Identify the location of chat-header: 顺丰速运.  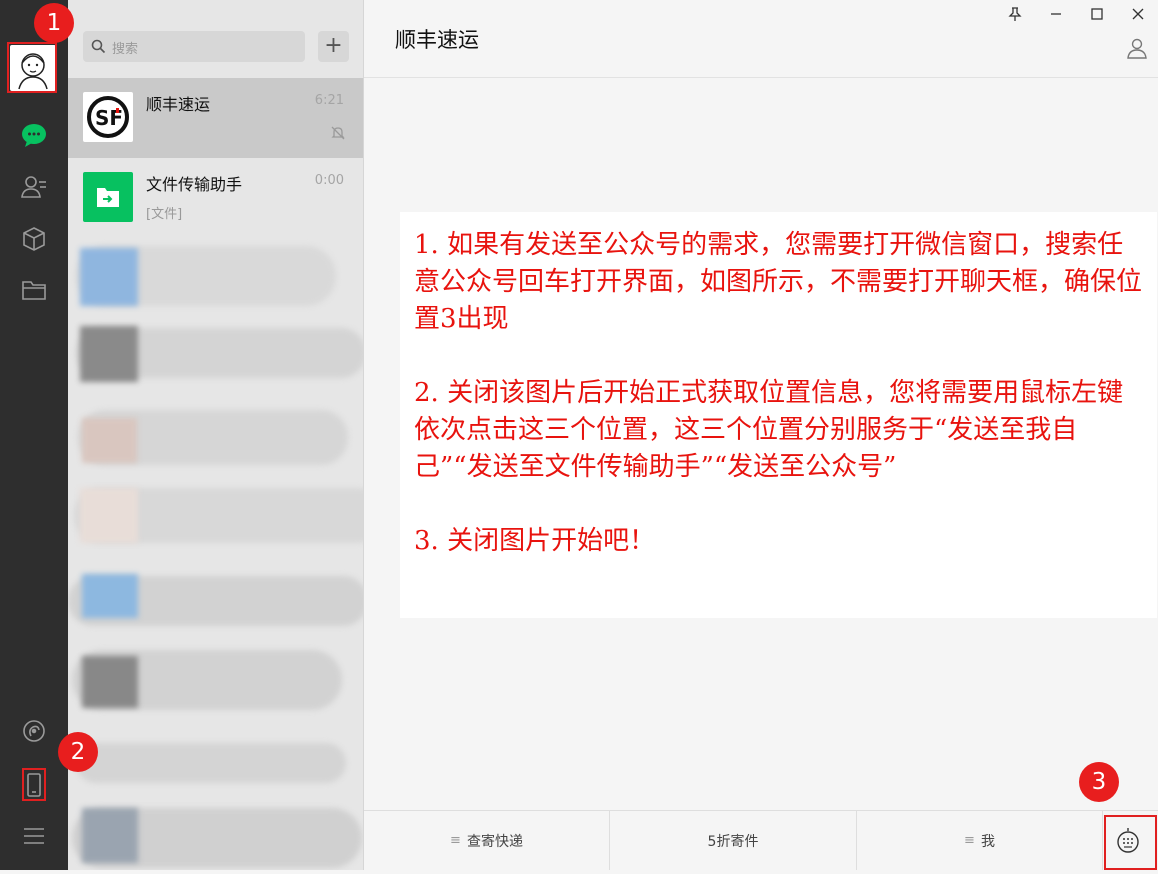
(761, 39).